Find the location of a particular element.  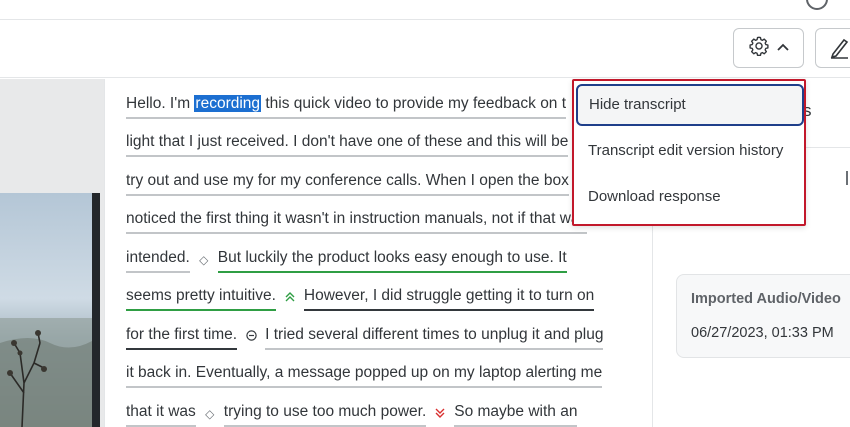

card-title: Imported Audio/Video is located at coordinates (766, 299).